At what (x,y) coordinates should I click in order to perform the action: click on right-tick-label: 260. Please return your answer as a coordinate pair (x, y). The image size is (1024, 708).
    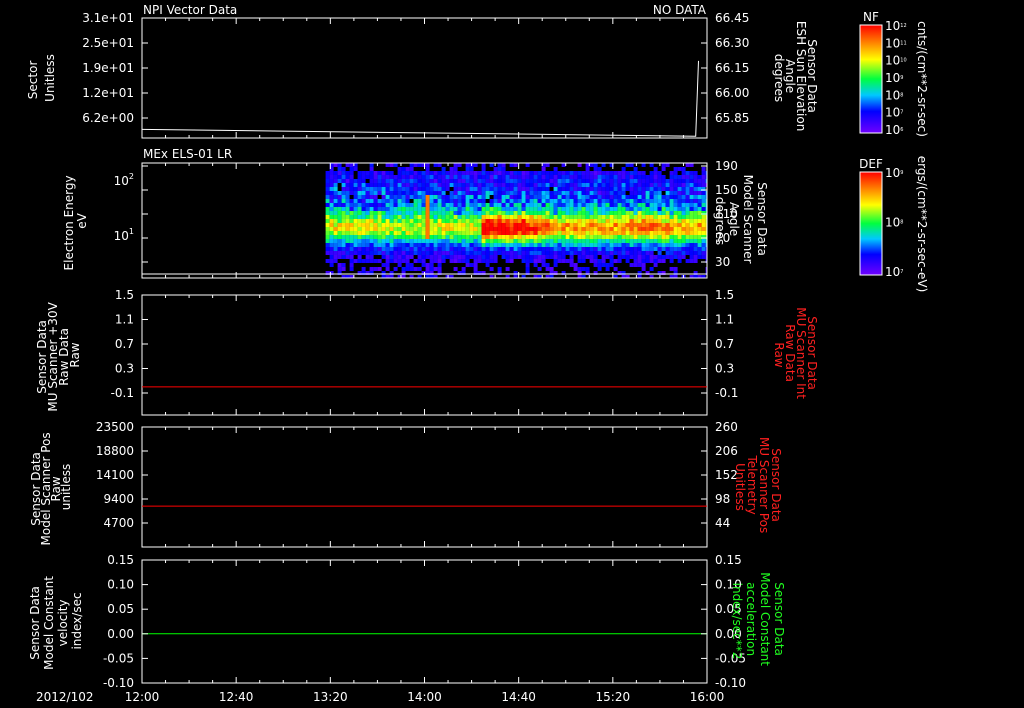
    Looking at the image, I should click on (726, 427).